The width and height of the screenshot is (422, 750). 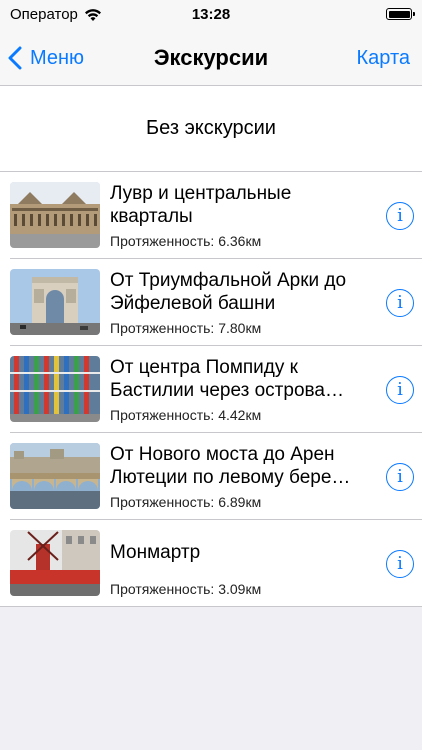 What do you see at coordinates (228, 292) in the screenshot?
I see `tour-title: От Триумфальной Арки до Эйфелевой башни` at bounding box center [228, 292].